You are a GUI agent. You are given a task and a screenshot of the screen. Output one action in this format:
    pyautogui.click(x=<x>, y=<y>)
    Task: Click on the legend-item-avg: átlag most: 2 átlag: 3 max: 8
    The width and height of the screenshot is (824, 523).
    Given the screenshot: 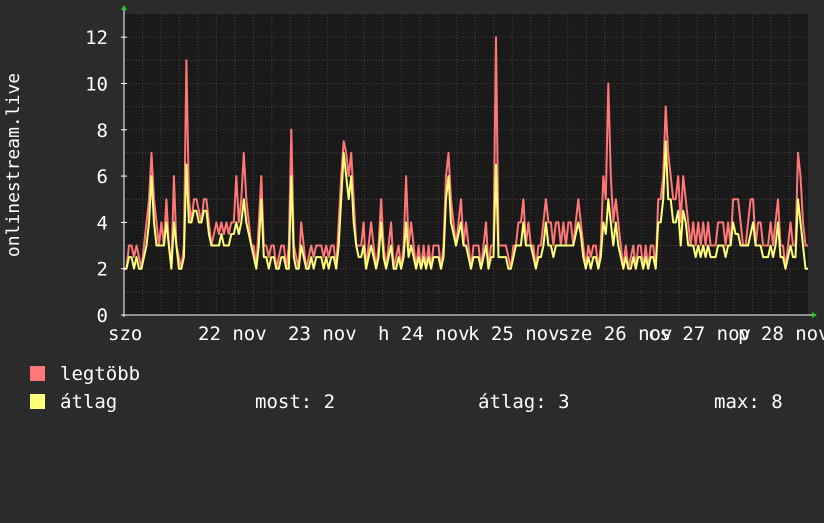 What is the action you would take?
    pyautogui.click(x=425, y=402)
    